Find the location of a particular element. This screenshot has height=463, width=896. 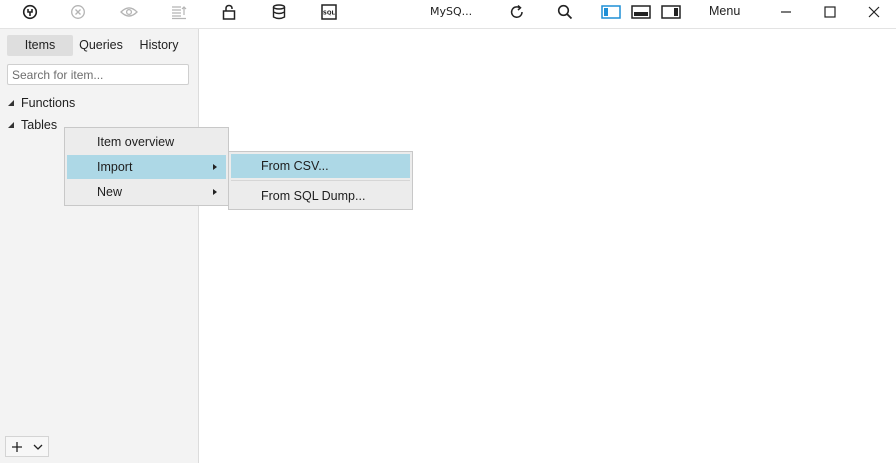

search-input is located at coordinates (98, 74).